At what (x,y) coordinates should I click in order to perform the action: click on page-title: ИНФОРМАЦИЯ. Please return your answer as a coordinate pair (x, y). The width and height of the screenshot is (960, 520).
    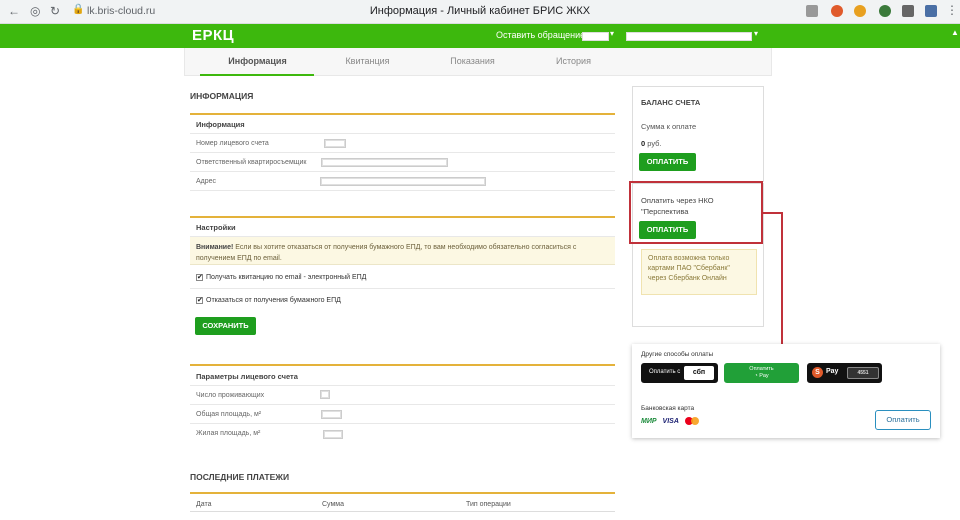
    Looking at the image, I should click on (222, 96).